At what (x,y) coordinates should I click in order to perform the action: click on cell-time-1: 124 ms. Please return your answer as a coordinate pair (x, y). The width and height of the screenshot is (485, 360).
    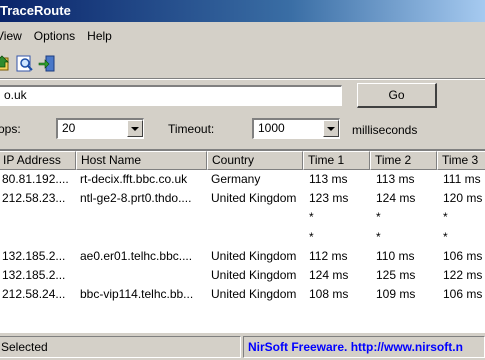
    Looking at the image, I should click on (329, 275).